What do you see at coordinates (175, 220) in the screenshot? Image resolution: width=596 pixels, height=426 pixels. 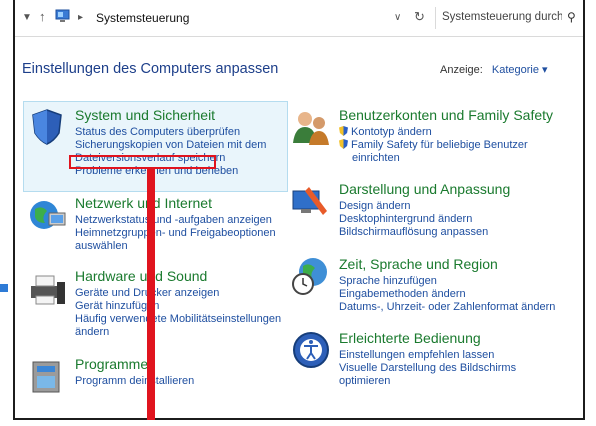 I see `link-network-status: Netzwerkstatus und -aufgaben anzeigen` at bounding box center [175, 220].